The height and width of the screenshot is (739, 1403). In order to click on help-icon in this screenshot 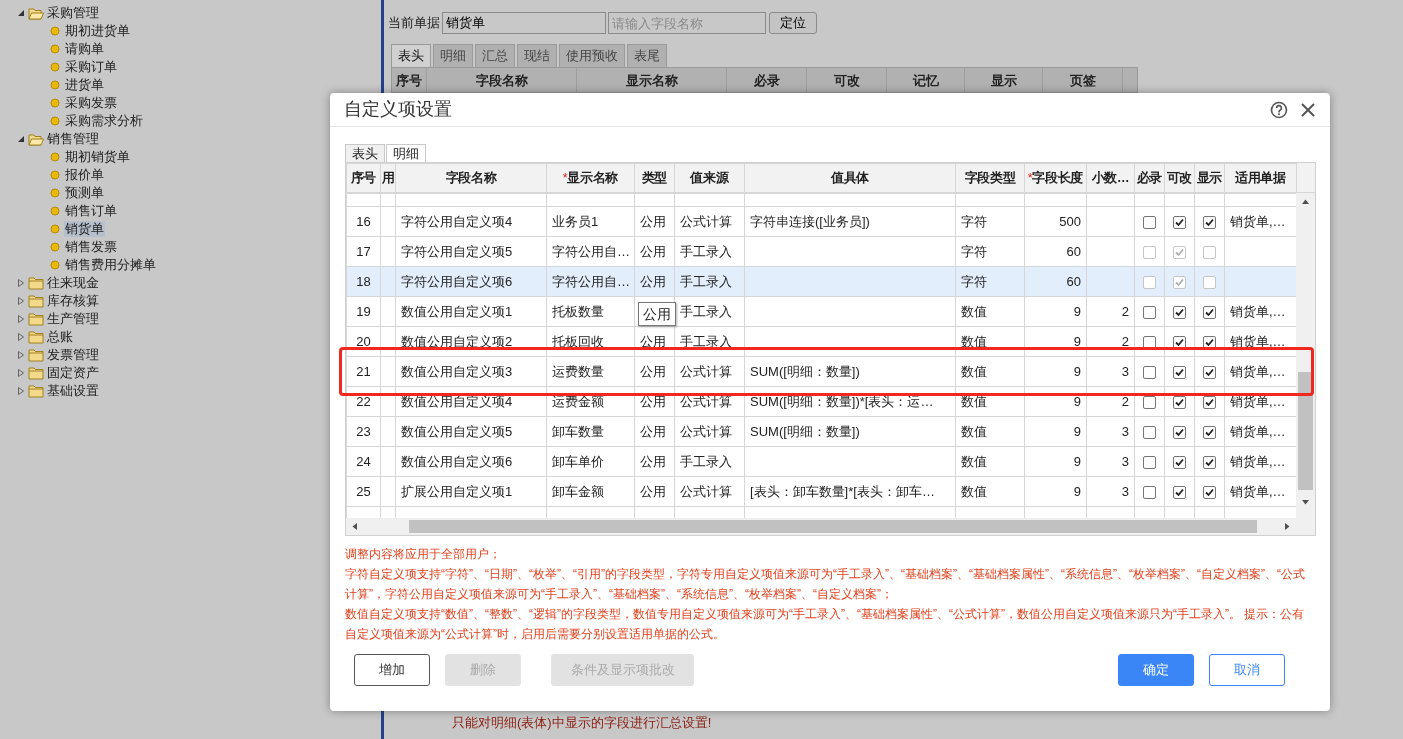, I will do `click(1279, 109)`.